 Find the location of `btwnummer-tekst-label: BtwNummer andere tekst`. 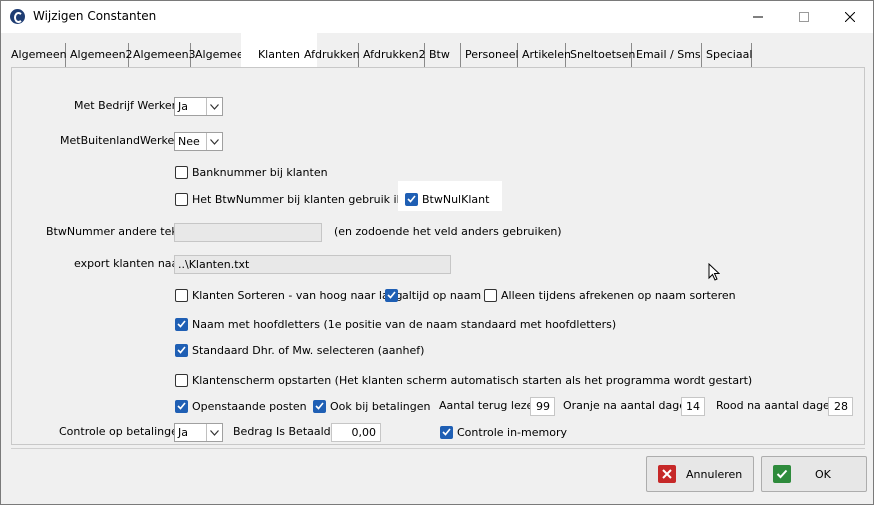

btwnummer-tekst-label: BtwNummer andere tekst is located at coordinates (117, 231).